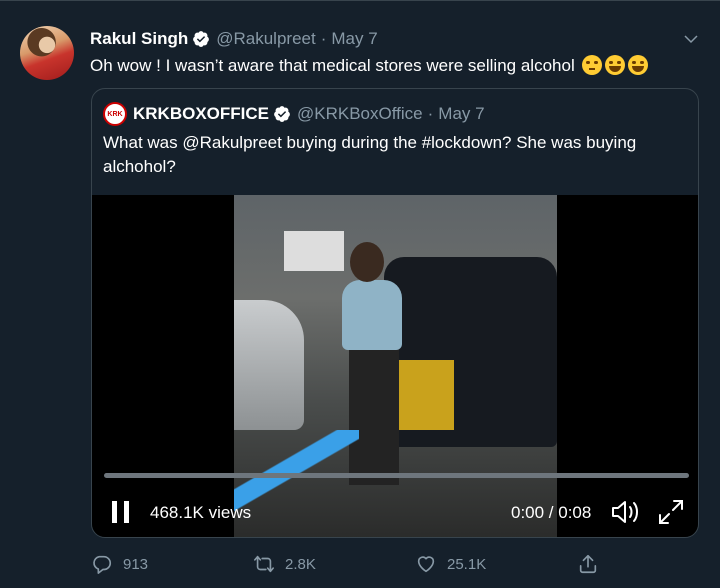  What do you see at coordinates (139, 39) in the screenshot?
I see `author-name: Rakul Singh` at bounding box center [139, 39].